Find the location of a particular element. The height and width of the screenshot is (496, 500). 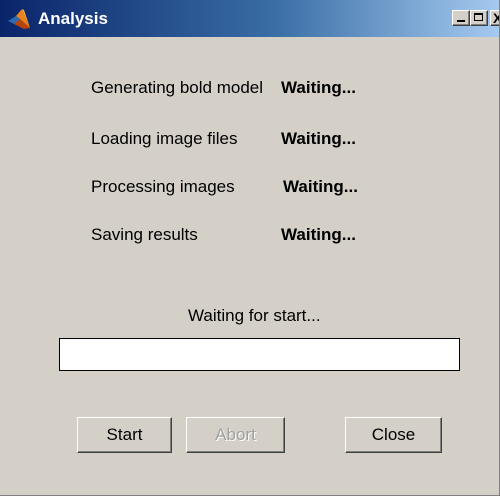

close-icon: X is located at coordinates (496, 18).